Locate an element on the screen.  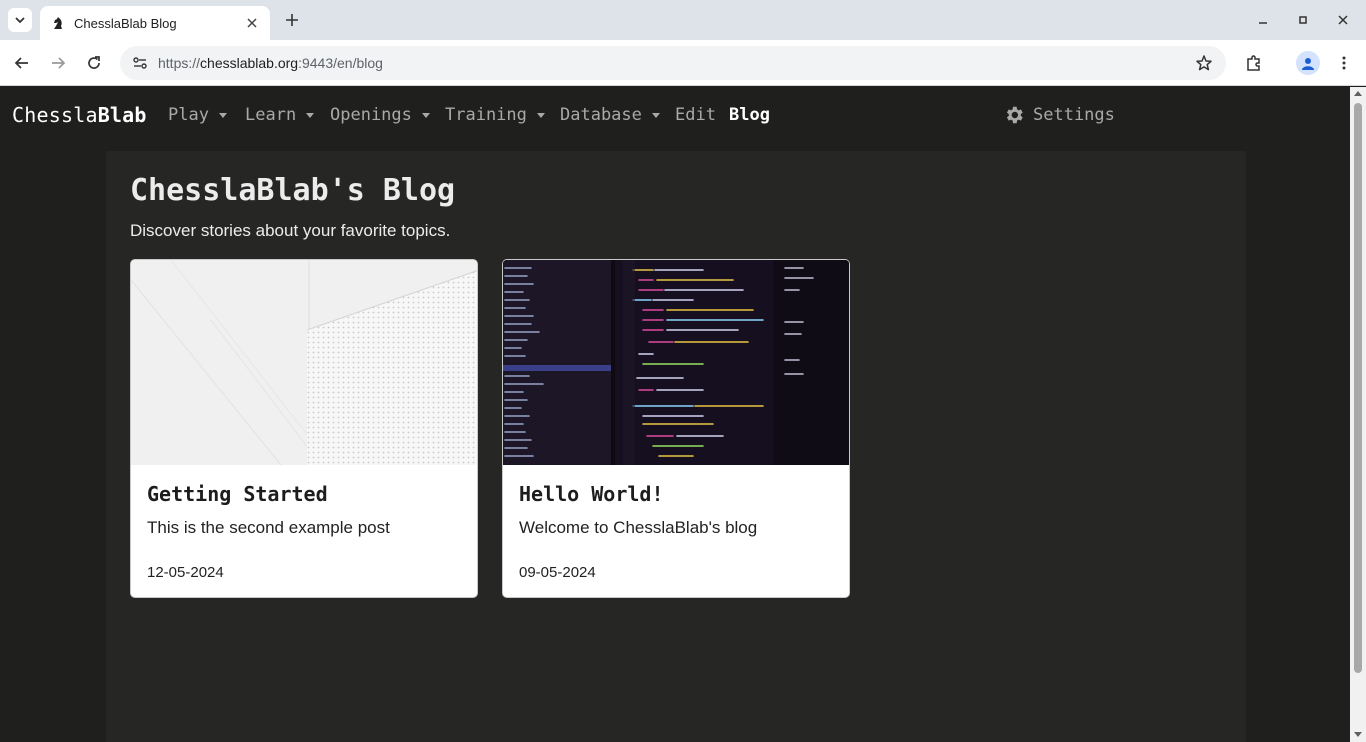
bookmark-star-icon is located at coordinates (1204, 63).